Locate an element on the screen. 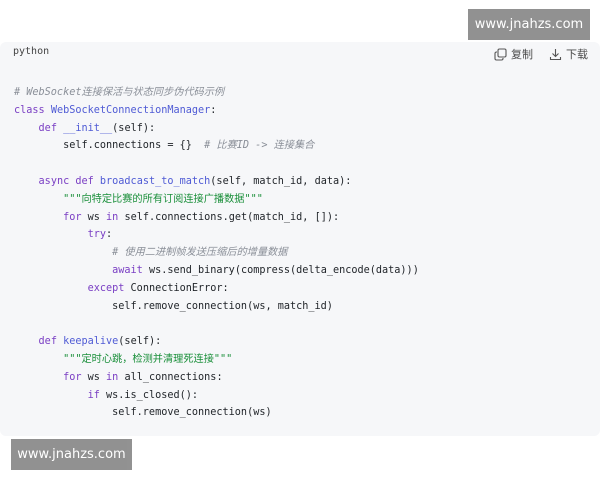 Image resolution: width=600 pixels, height=480 pixels. code-line: try: is located at coordinates (302, 235).